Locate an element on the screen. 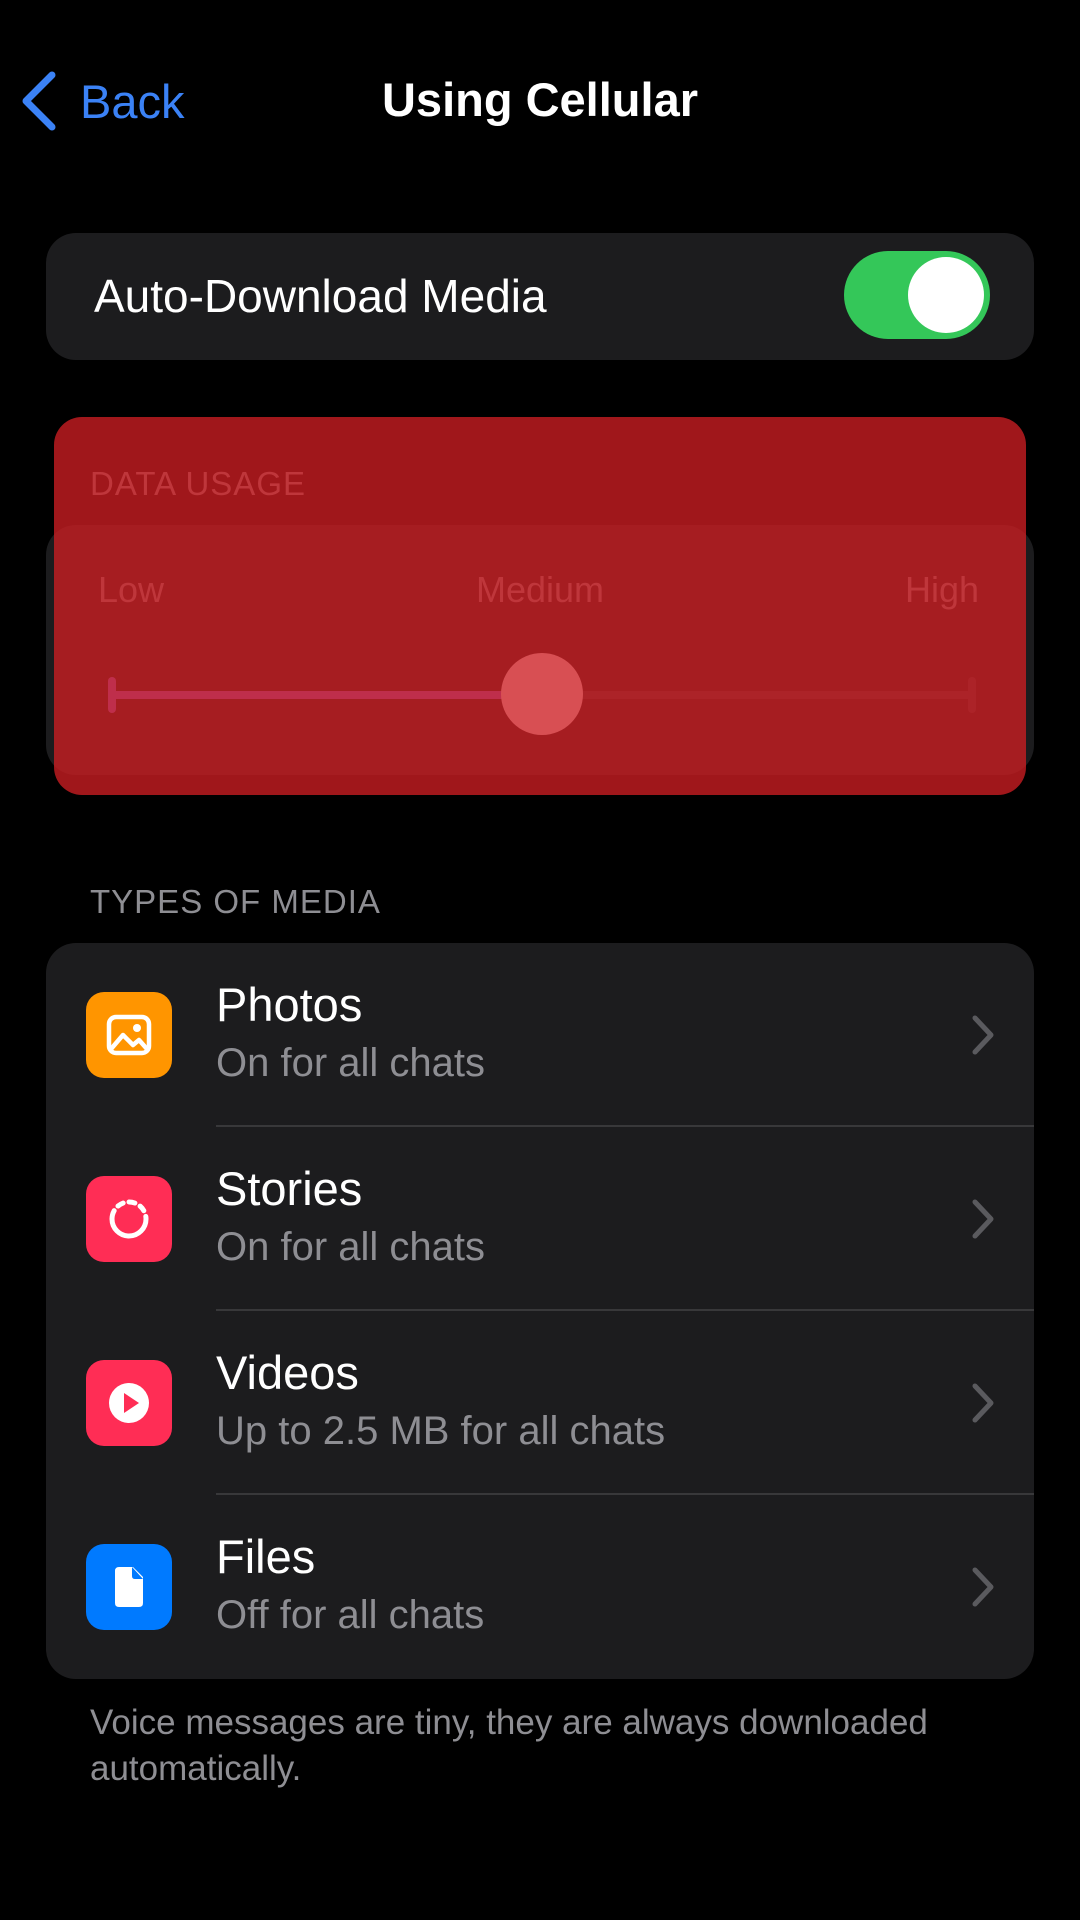 This screenshot has height=1920, width=1080. auto-download-label: Auto-Download Media is located at coordinates (320, 296).